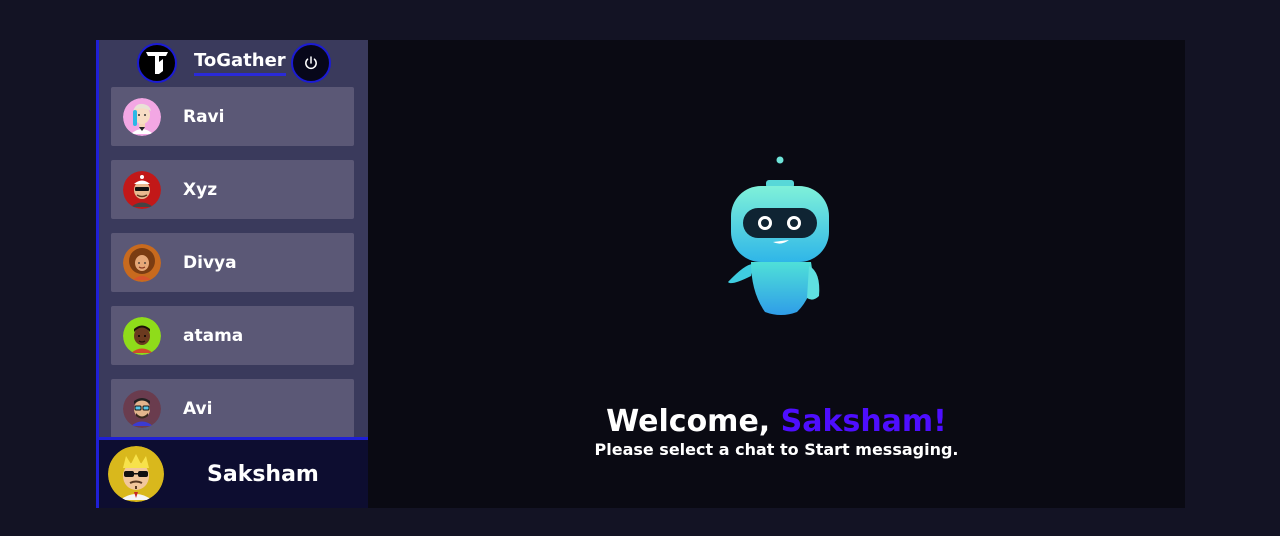 The width and height of the screenshot is (1280, 536). I want to click on app-title: ToGather, so click(240, 63).